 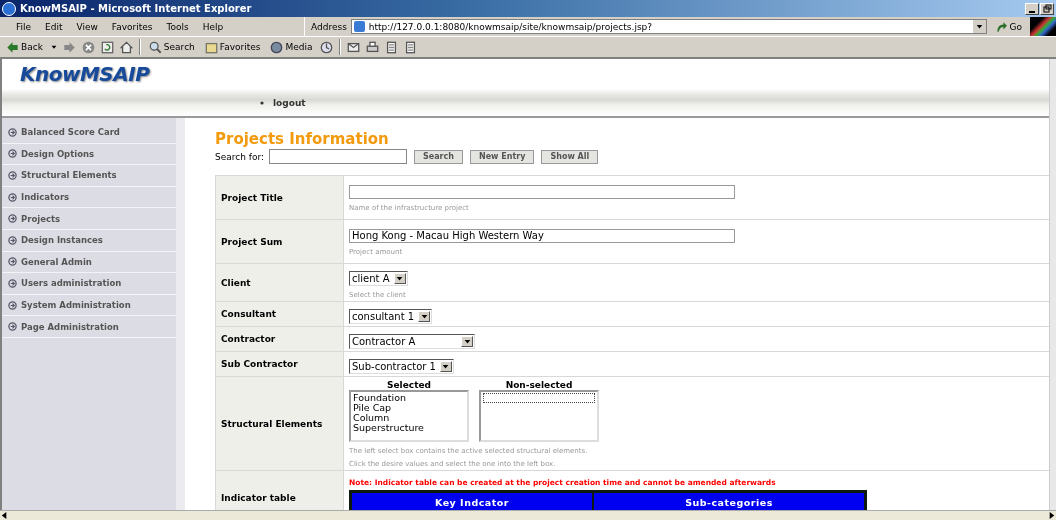 I want to click on list-box, so click(x=539, y=416).